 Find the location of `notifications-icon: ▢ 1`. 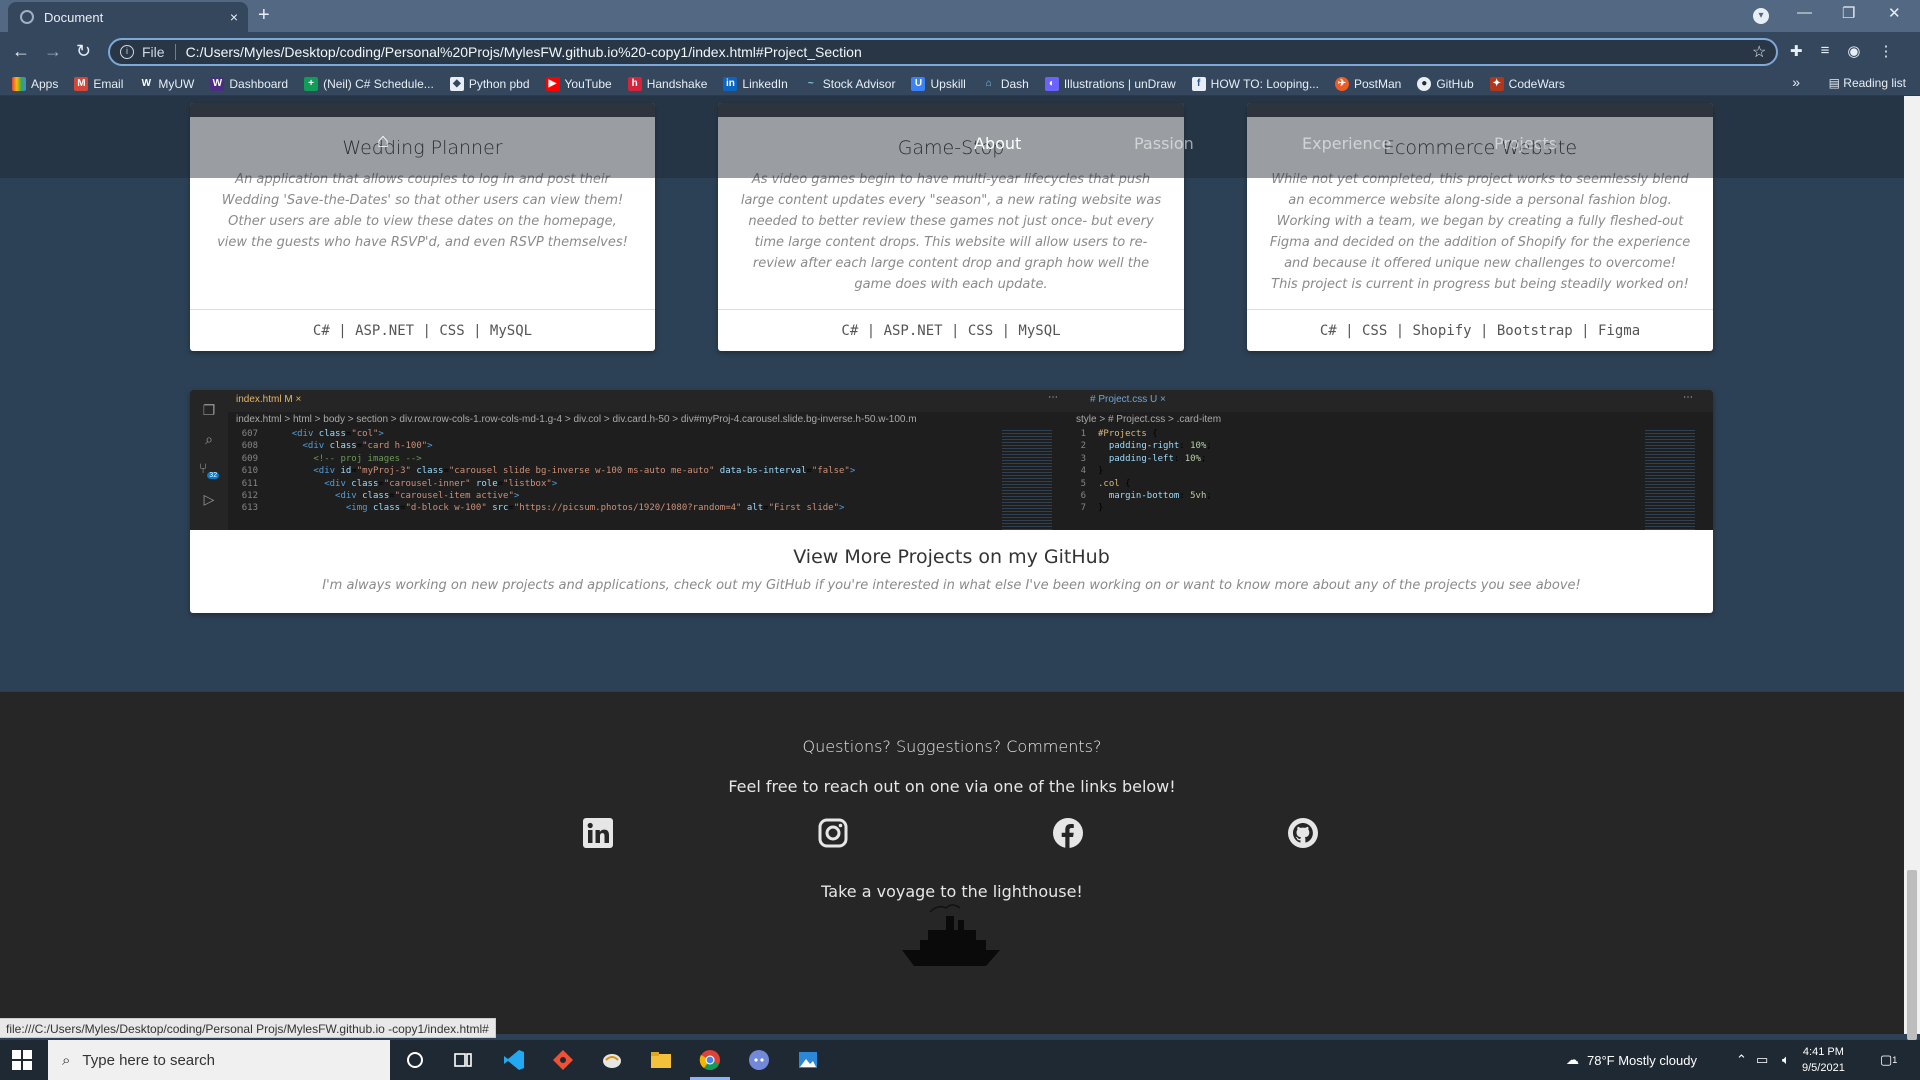

notifications-icon: ▢ 1 is located at coordinates (1888, 1060).